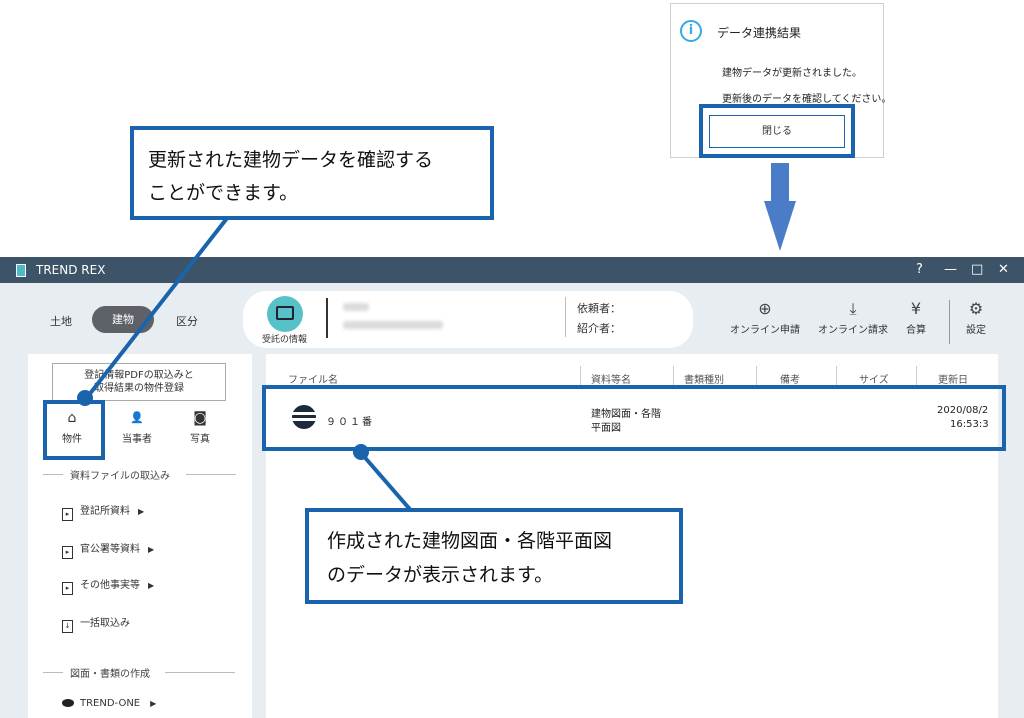 This screenshot has width=1024, height=718. Describe the element at coordinates (67, 626) in the screenshot. I see `bulk-import-icon: ↓` at that location.